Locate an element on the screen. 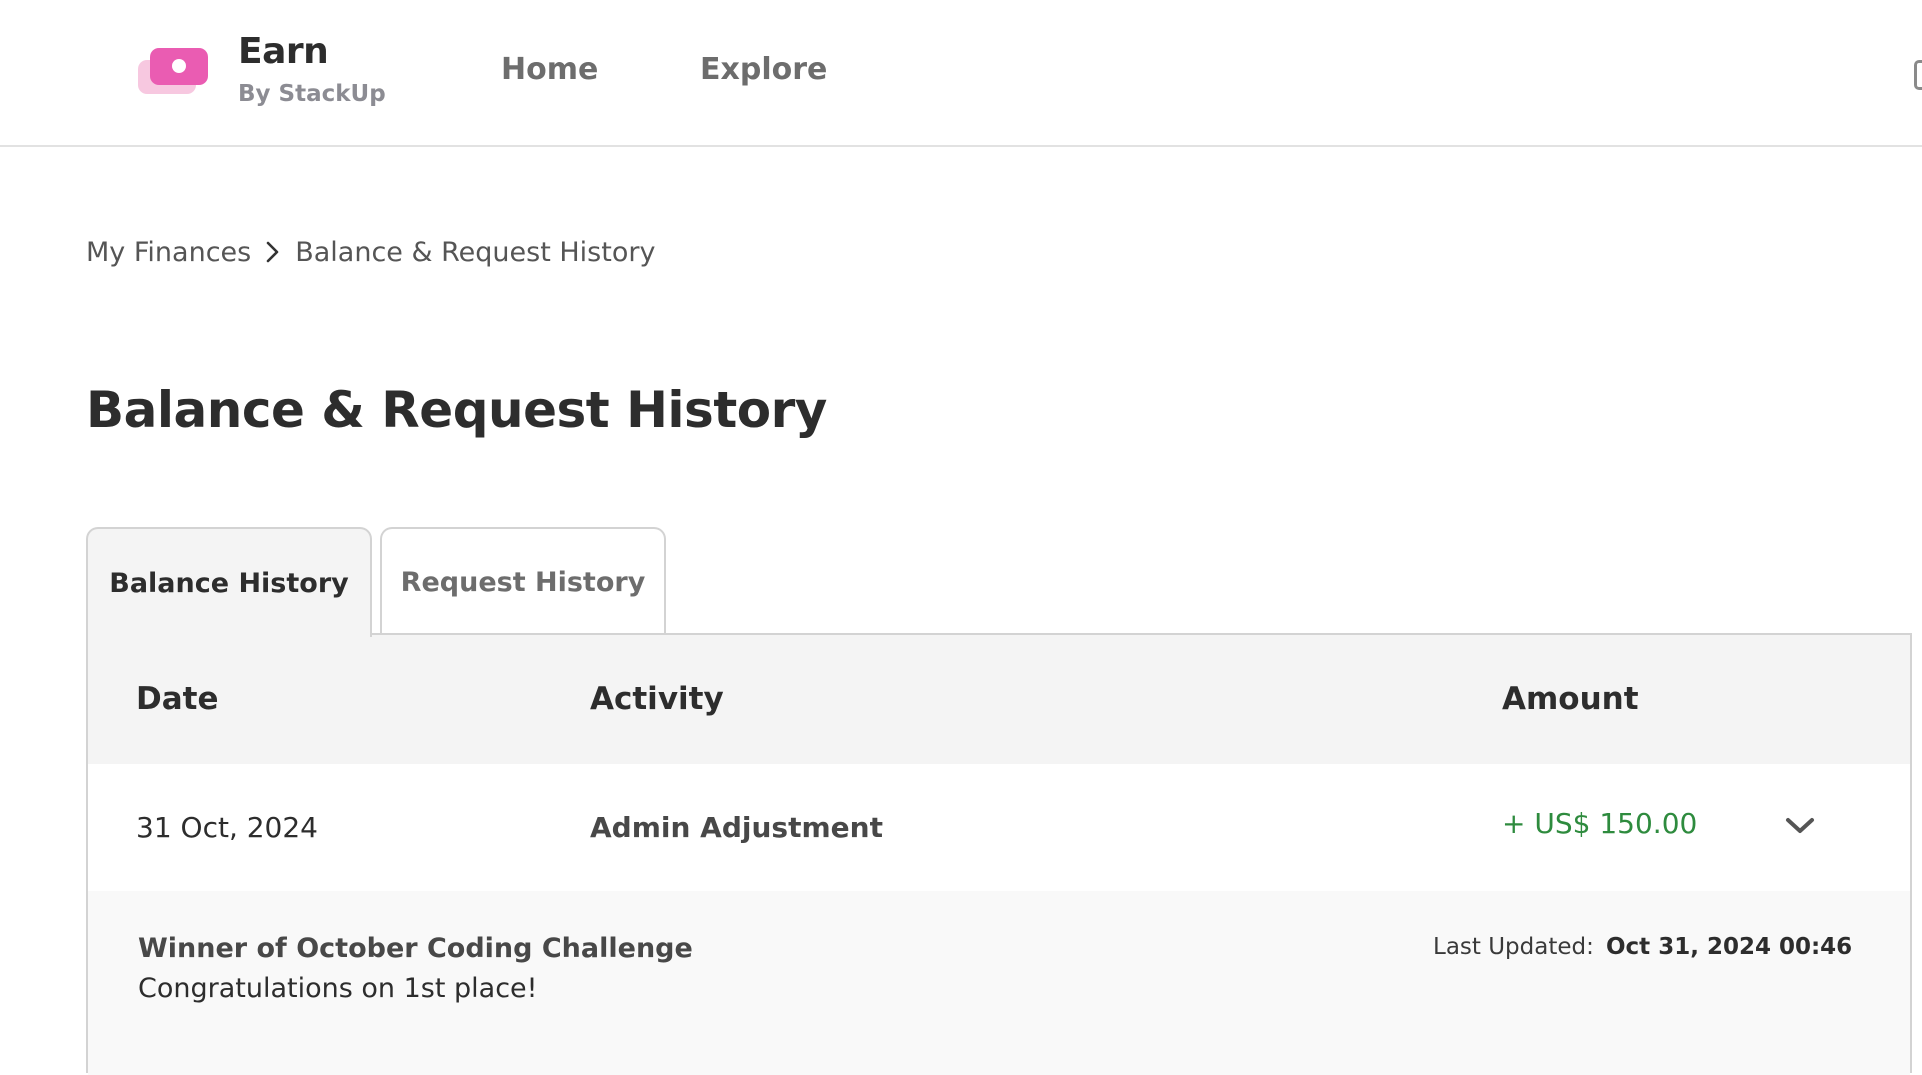  column-header-amount: Amount is located at coordinates (1570, 699).